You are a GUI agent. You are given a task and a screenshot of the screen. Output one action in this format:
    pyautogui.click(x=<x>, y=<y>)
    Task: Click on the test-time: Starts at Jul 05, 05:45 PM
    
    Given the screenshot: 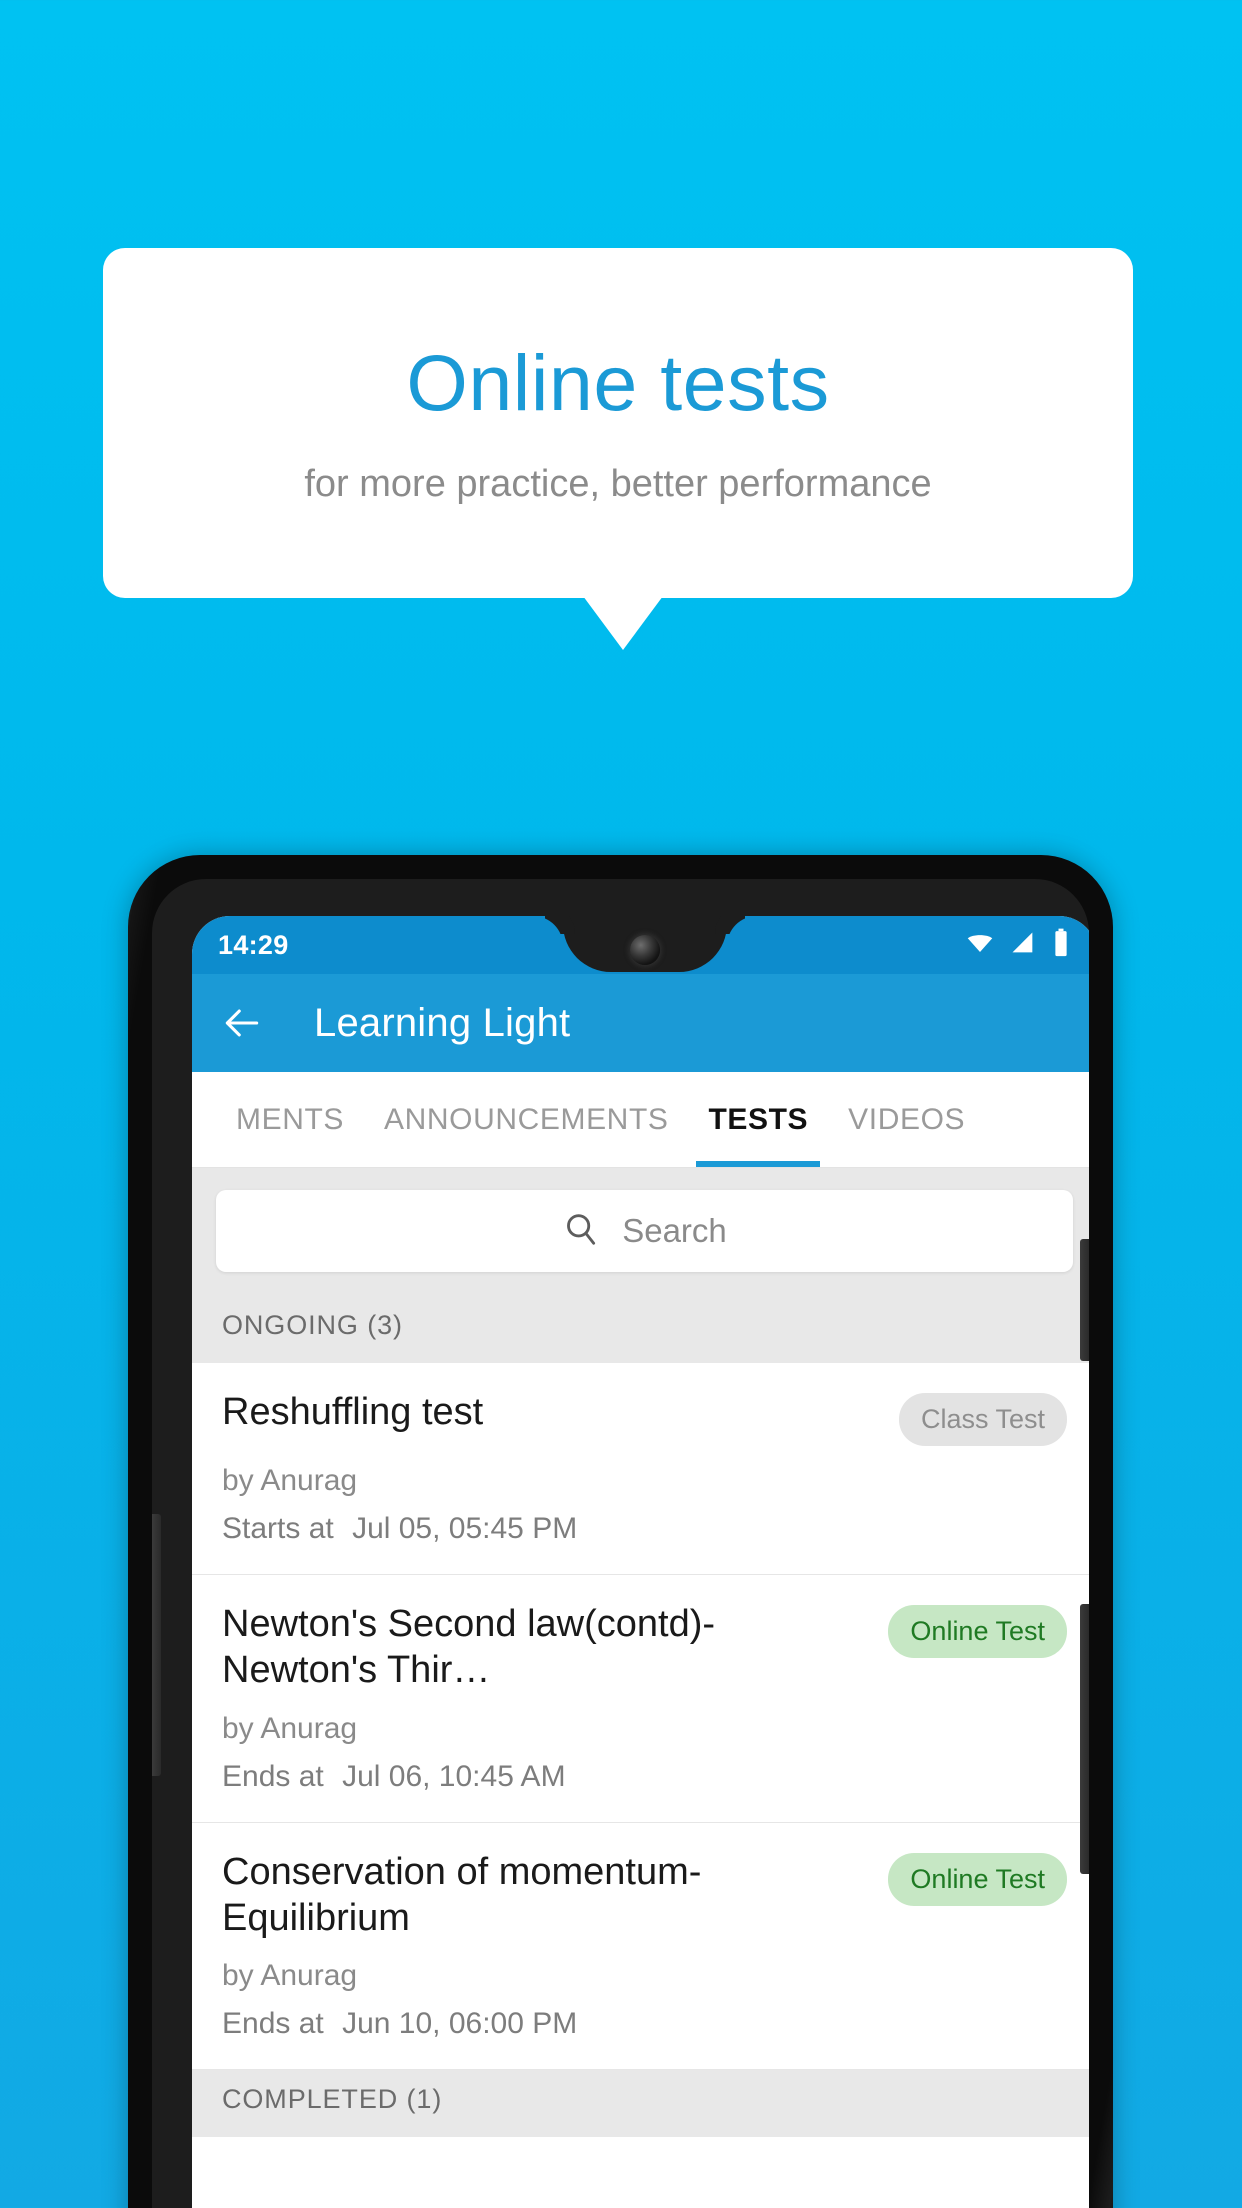 What is the action you would take?
    pyautogui.click(x=644, y=1529)
    